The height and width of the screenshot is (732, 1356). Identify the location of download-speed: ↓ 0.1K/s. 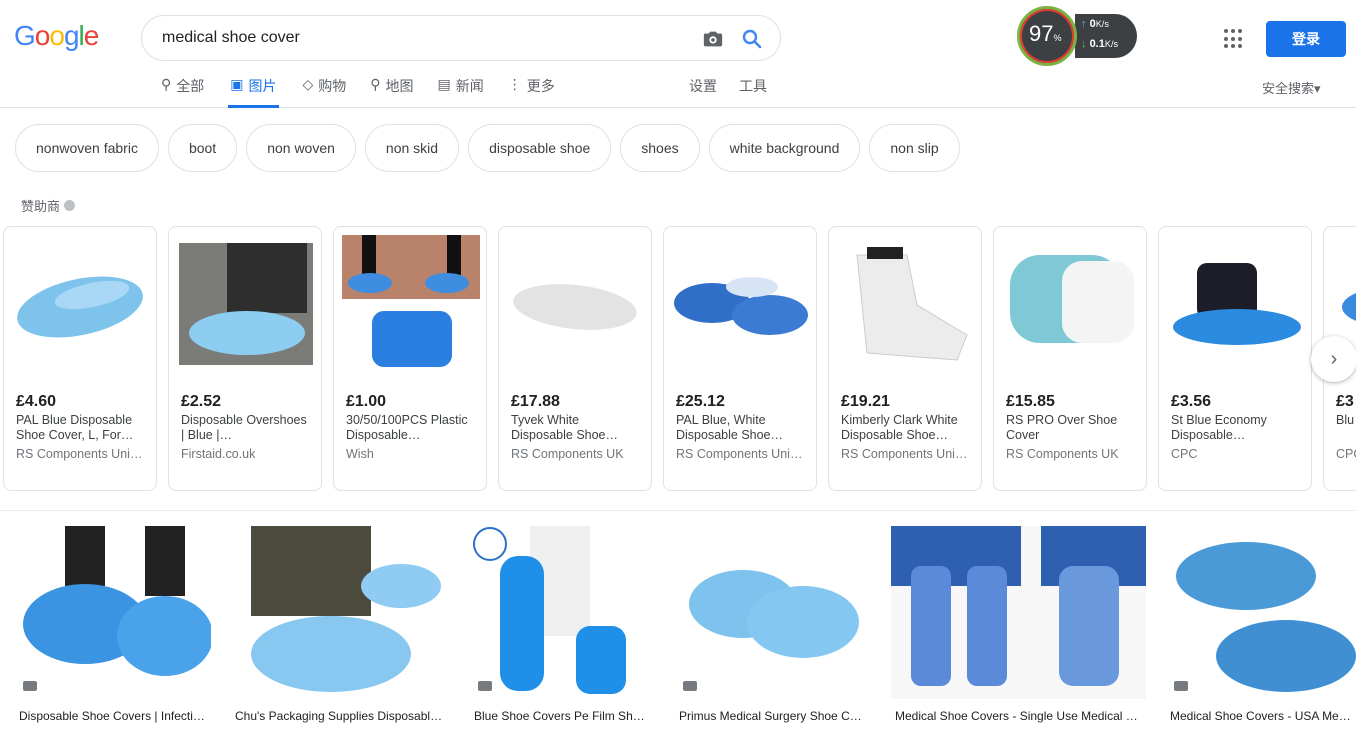
(1099, 44).